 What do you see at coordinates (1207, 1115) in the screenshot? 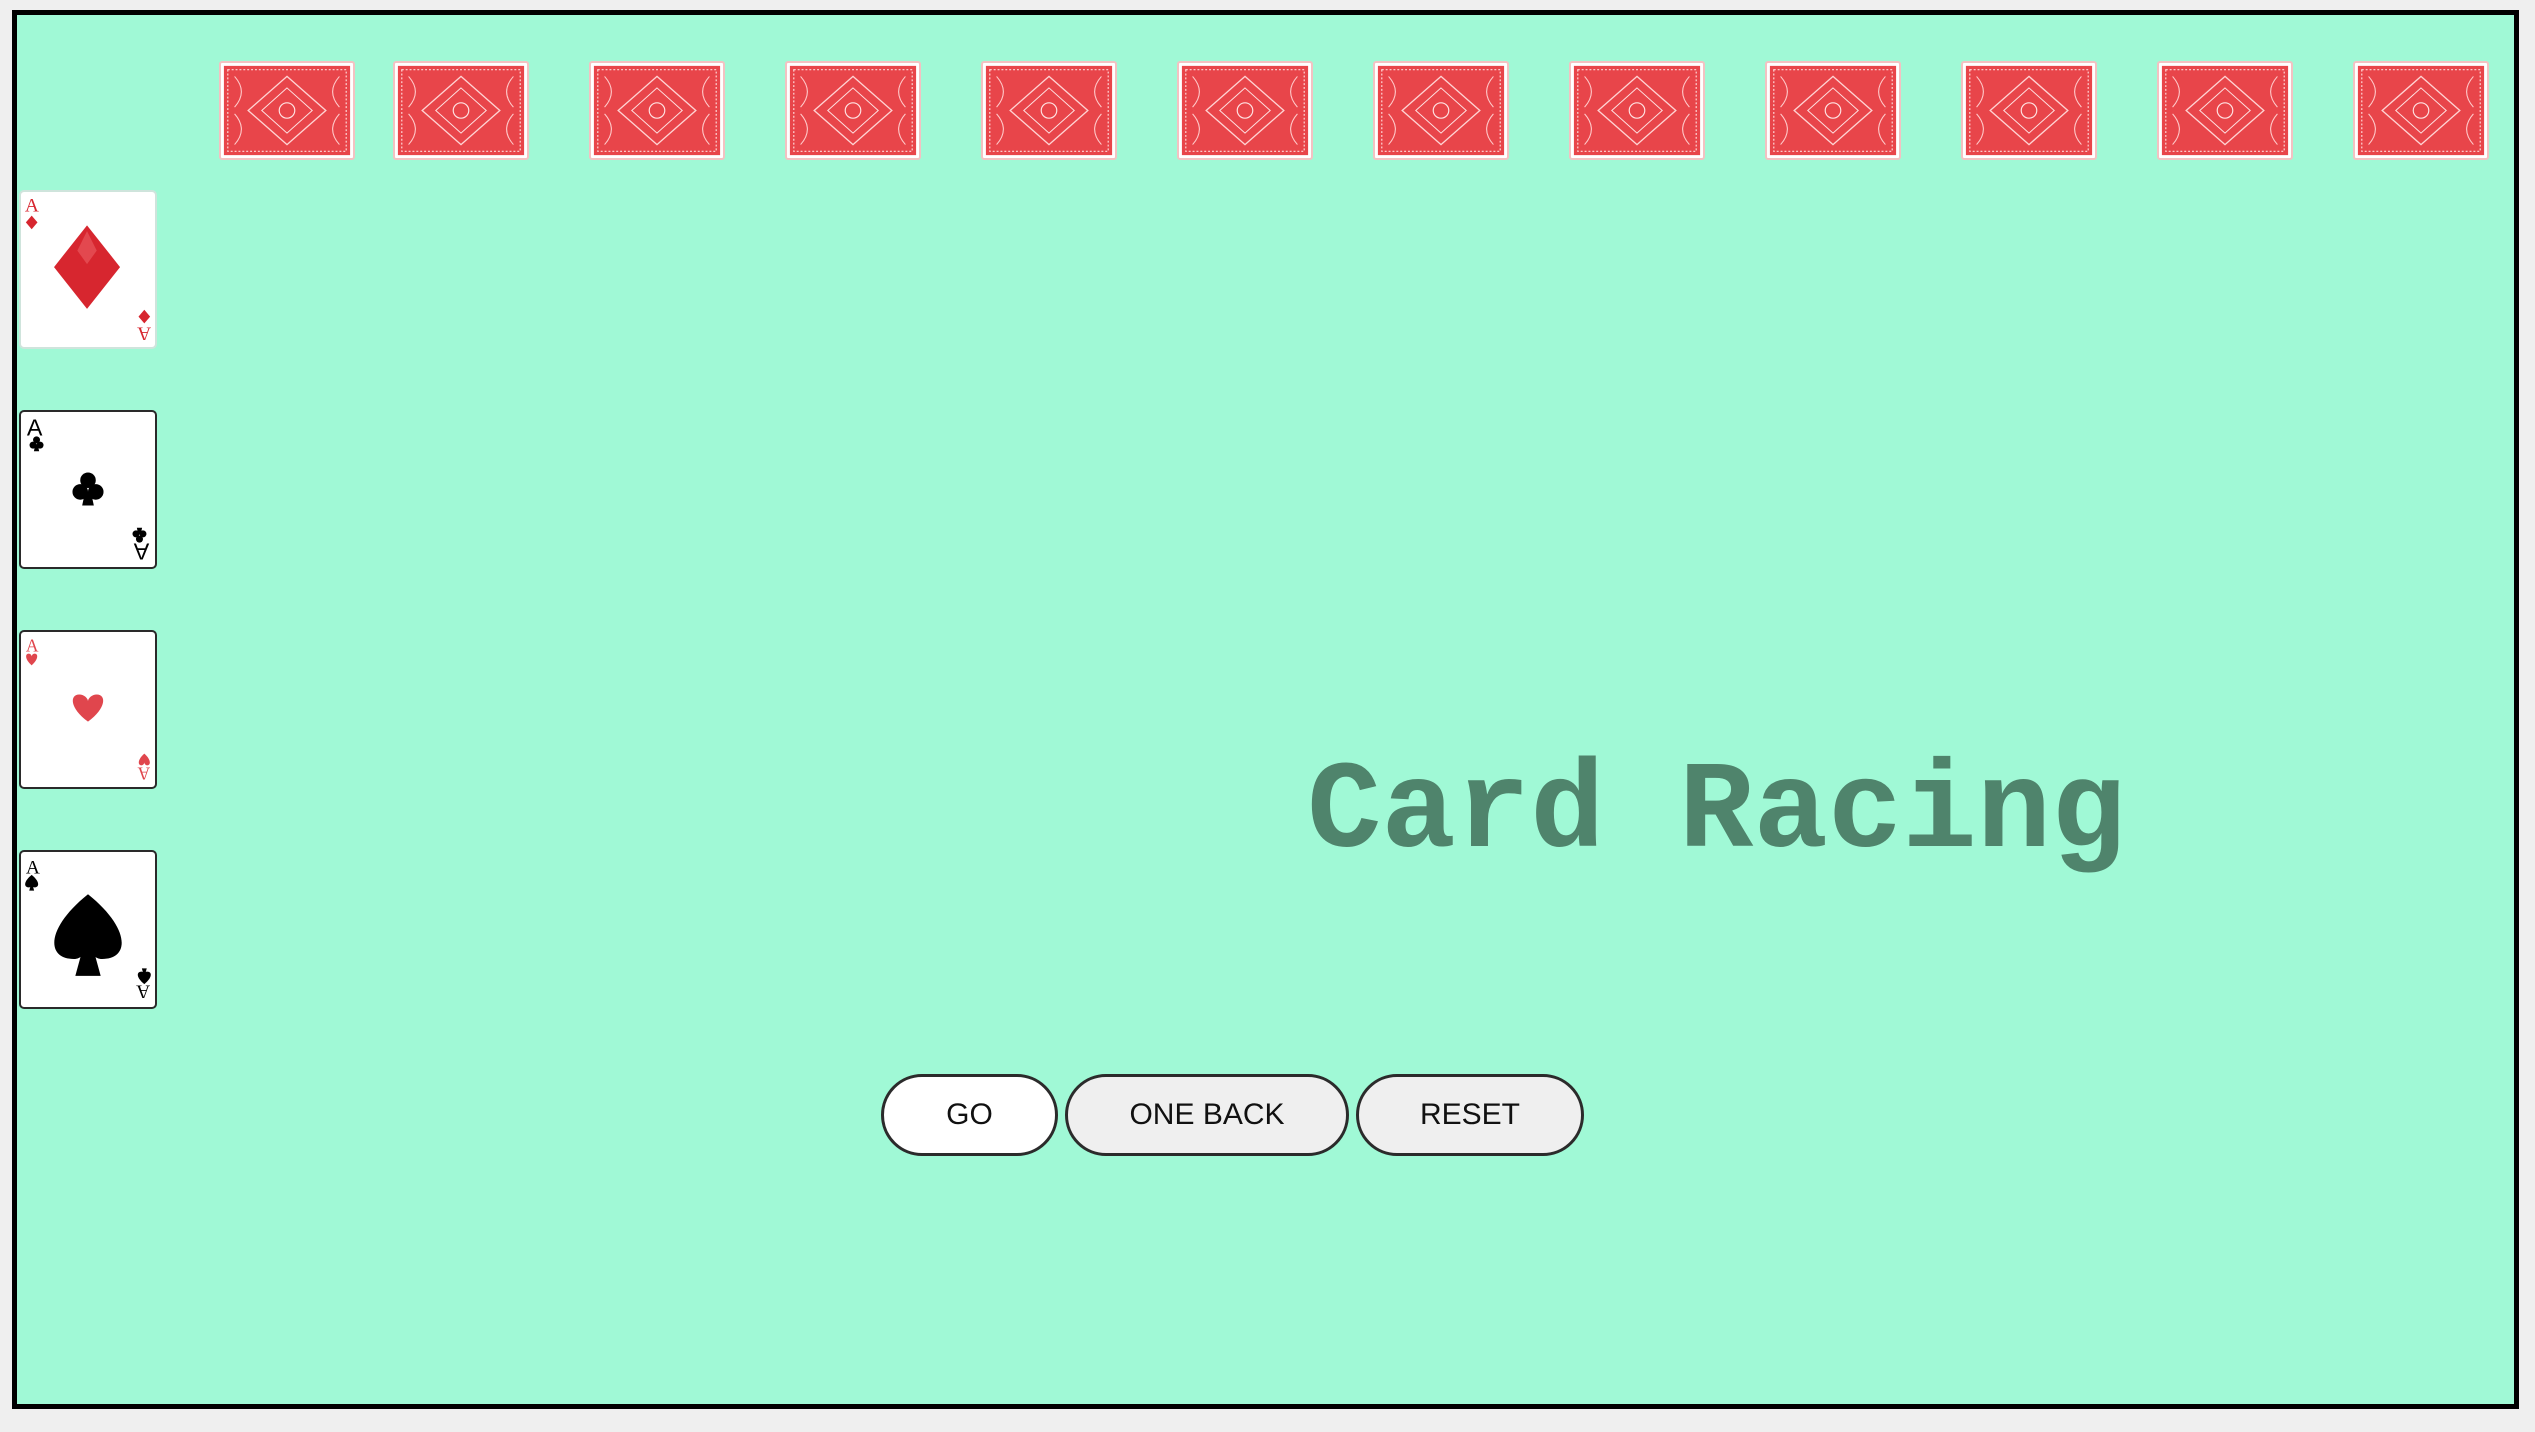
I see `one-back-button: ONE BACK` at bounding box center [1207, 1115].